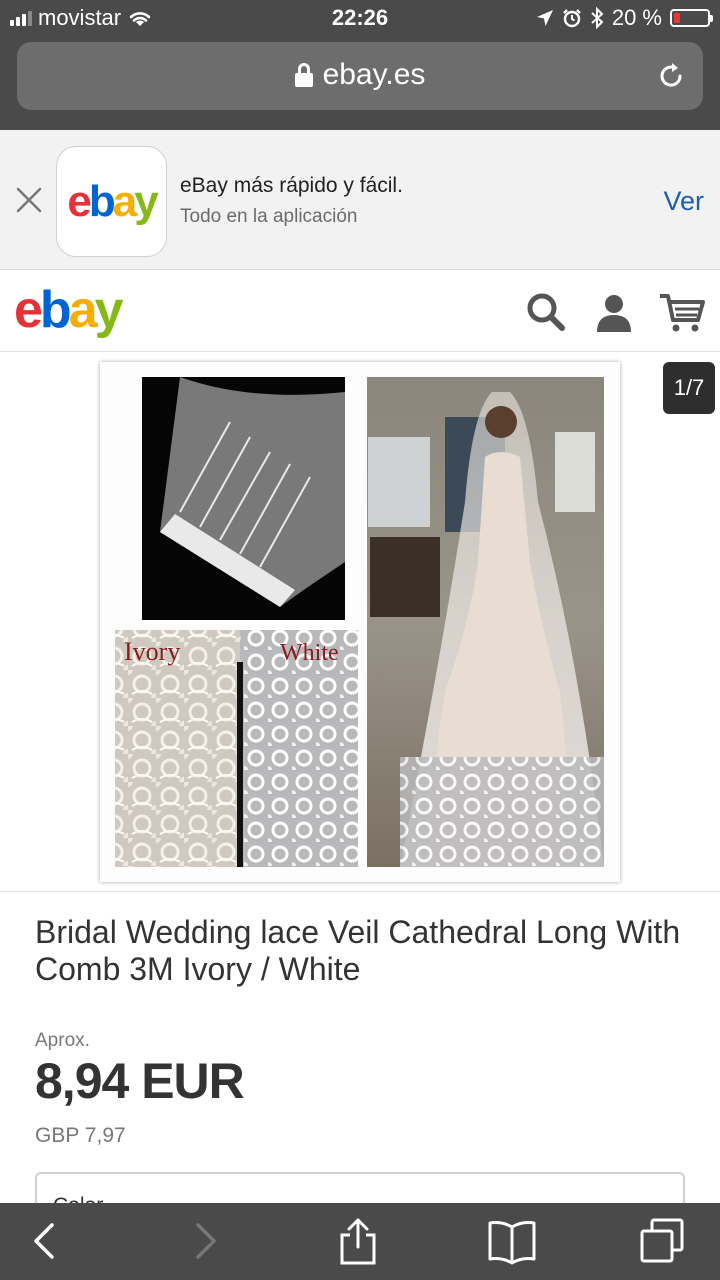 The image size is (720, 1280). I want to click on bluetooth-icon, so click(597, 18).